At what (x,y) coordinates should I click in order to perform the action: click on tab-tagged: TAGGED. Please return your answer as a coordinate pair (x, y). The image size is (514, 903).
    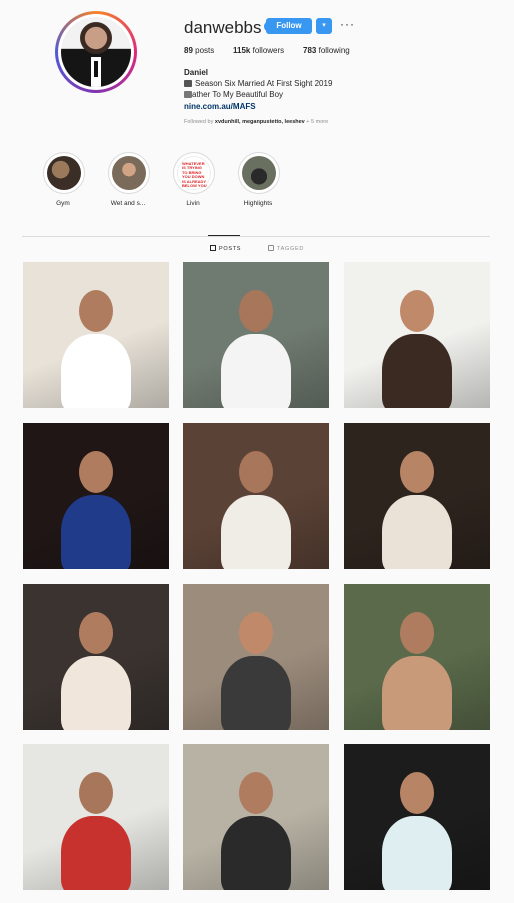
    Looking at the image, I should click on (286, 248).